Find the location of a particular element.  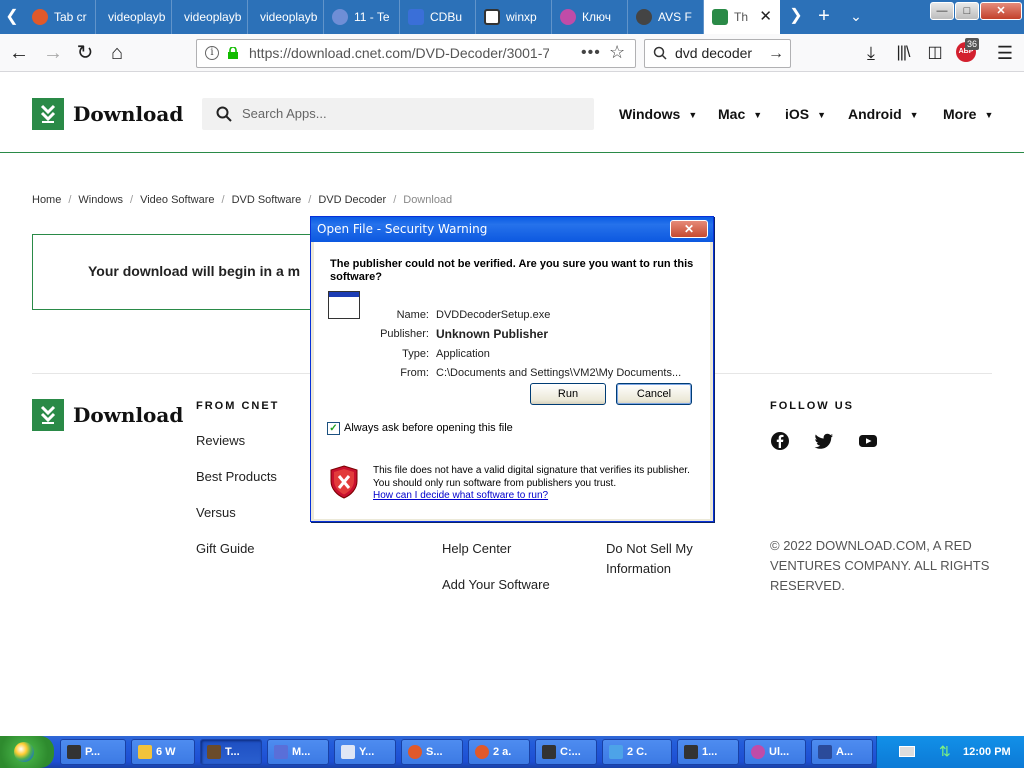

always-ask-checkbox: ✓ is located at coordinates (333, 428).